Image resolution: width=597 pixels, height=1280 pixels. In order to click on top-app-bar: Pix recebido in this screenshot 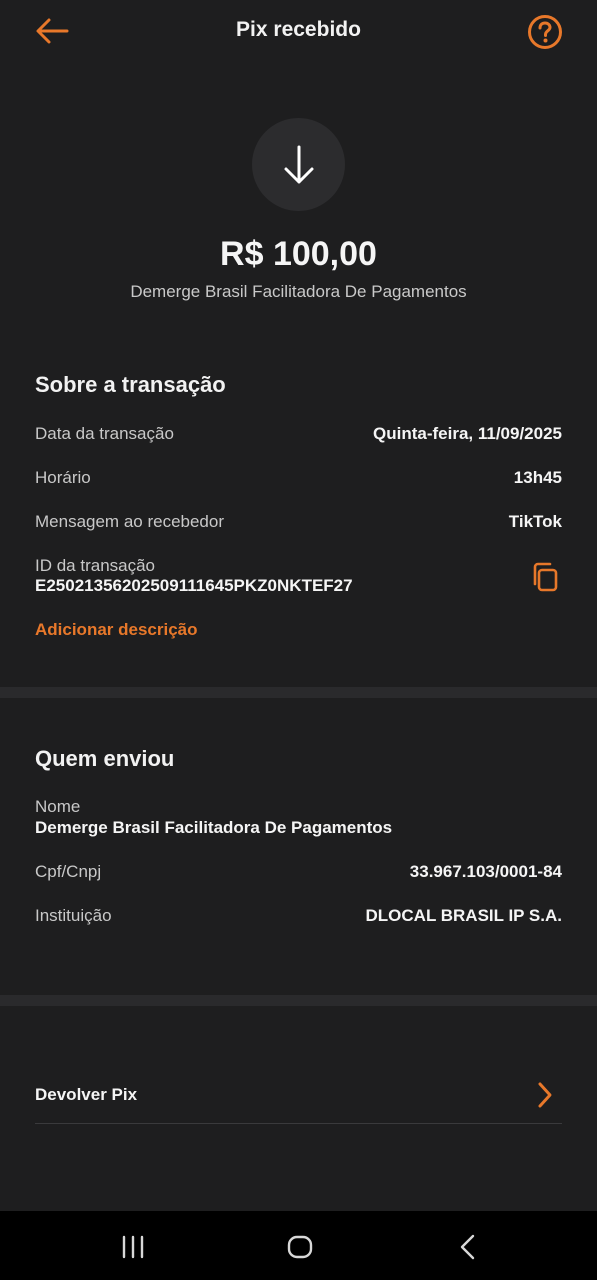, I will do `click(298, 32)`.